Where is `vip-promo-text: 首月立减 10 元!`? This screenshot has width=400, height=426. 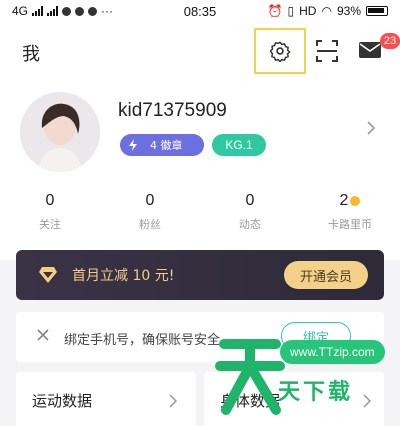
vip-promo-text: 首月立减 10 元! is located at coordinates (123, 276).